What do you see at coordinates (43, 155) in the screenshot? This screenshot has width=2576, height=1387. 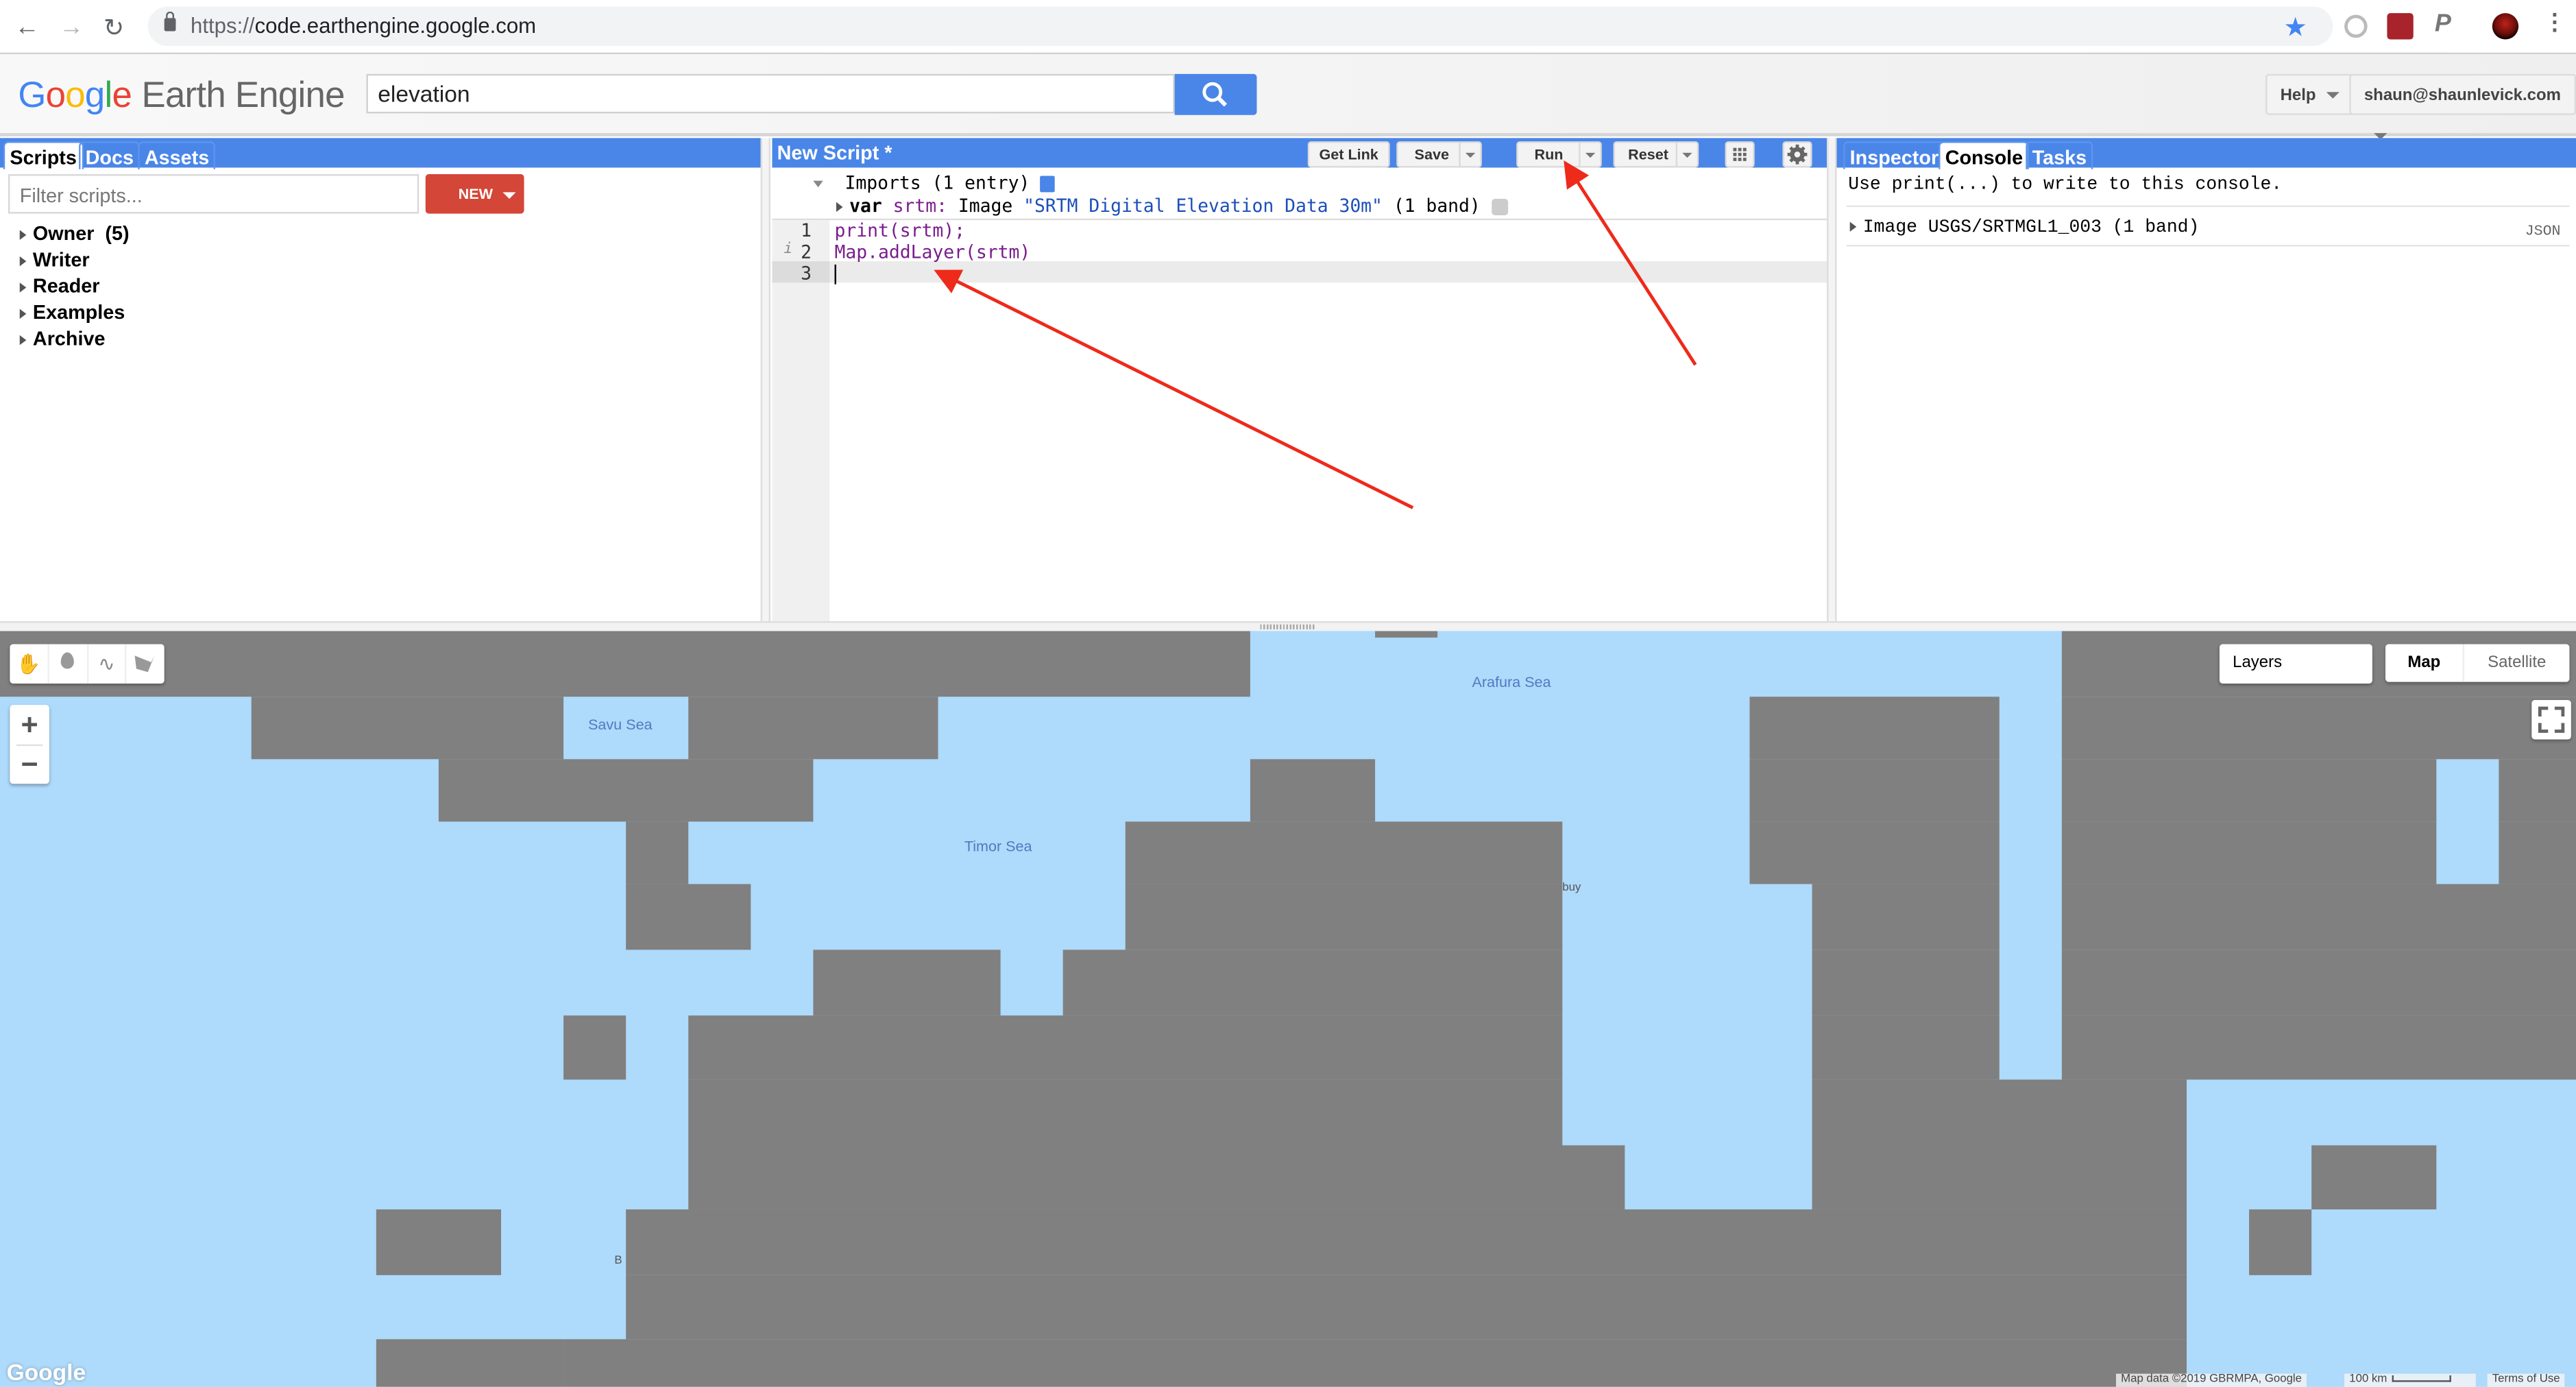 I see `tab-scripts: Scripts` at bounding box center [43, 155].